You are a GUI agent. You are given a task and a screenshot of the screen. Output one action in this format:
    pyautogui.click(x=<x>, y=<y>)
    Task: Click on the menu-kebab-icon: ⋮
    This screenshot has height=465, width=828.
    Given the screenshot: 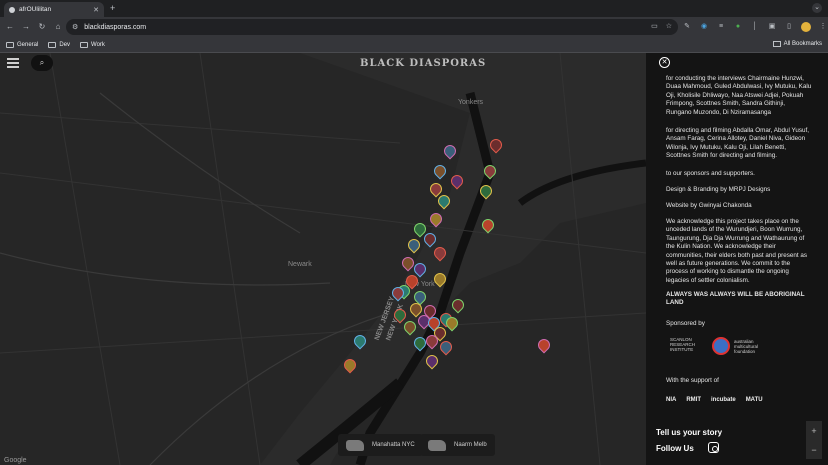 What is the action you would take?
    pyautogui.click(x=823, y=27)
    